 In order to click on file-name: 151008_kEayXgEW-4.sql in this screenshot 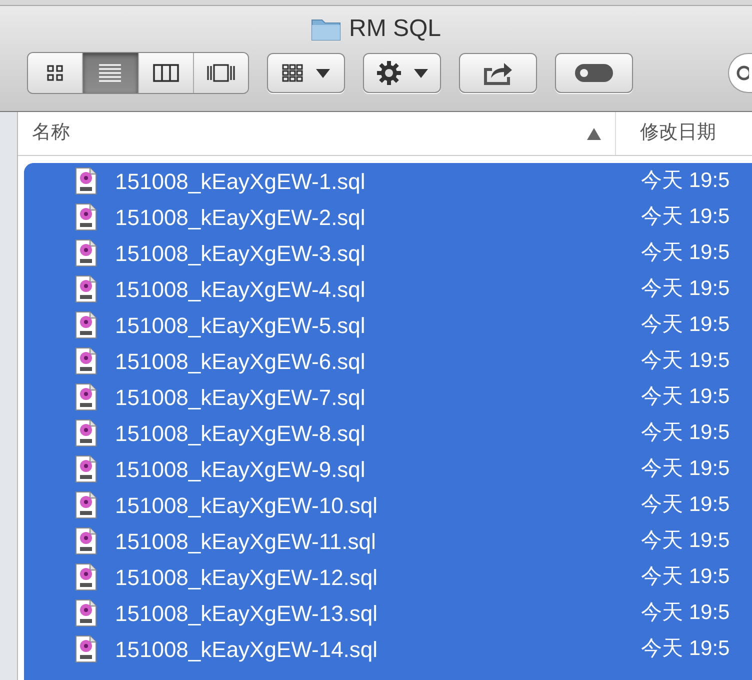, I will do `click(240, 290)`.